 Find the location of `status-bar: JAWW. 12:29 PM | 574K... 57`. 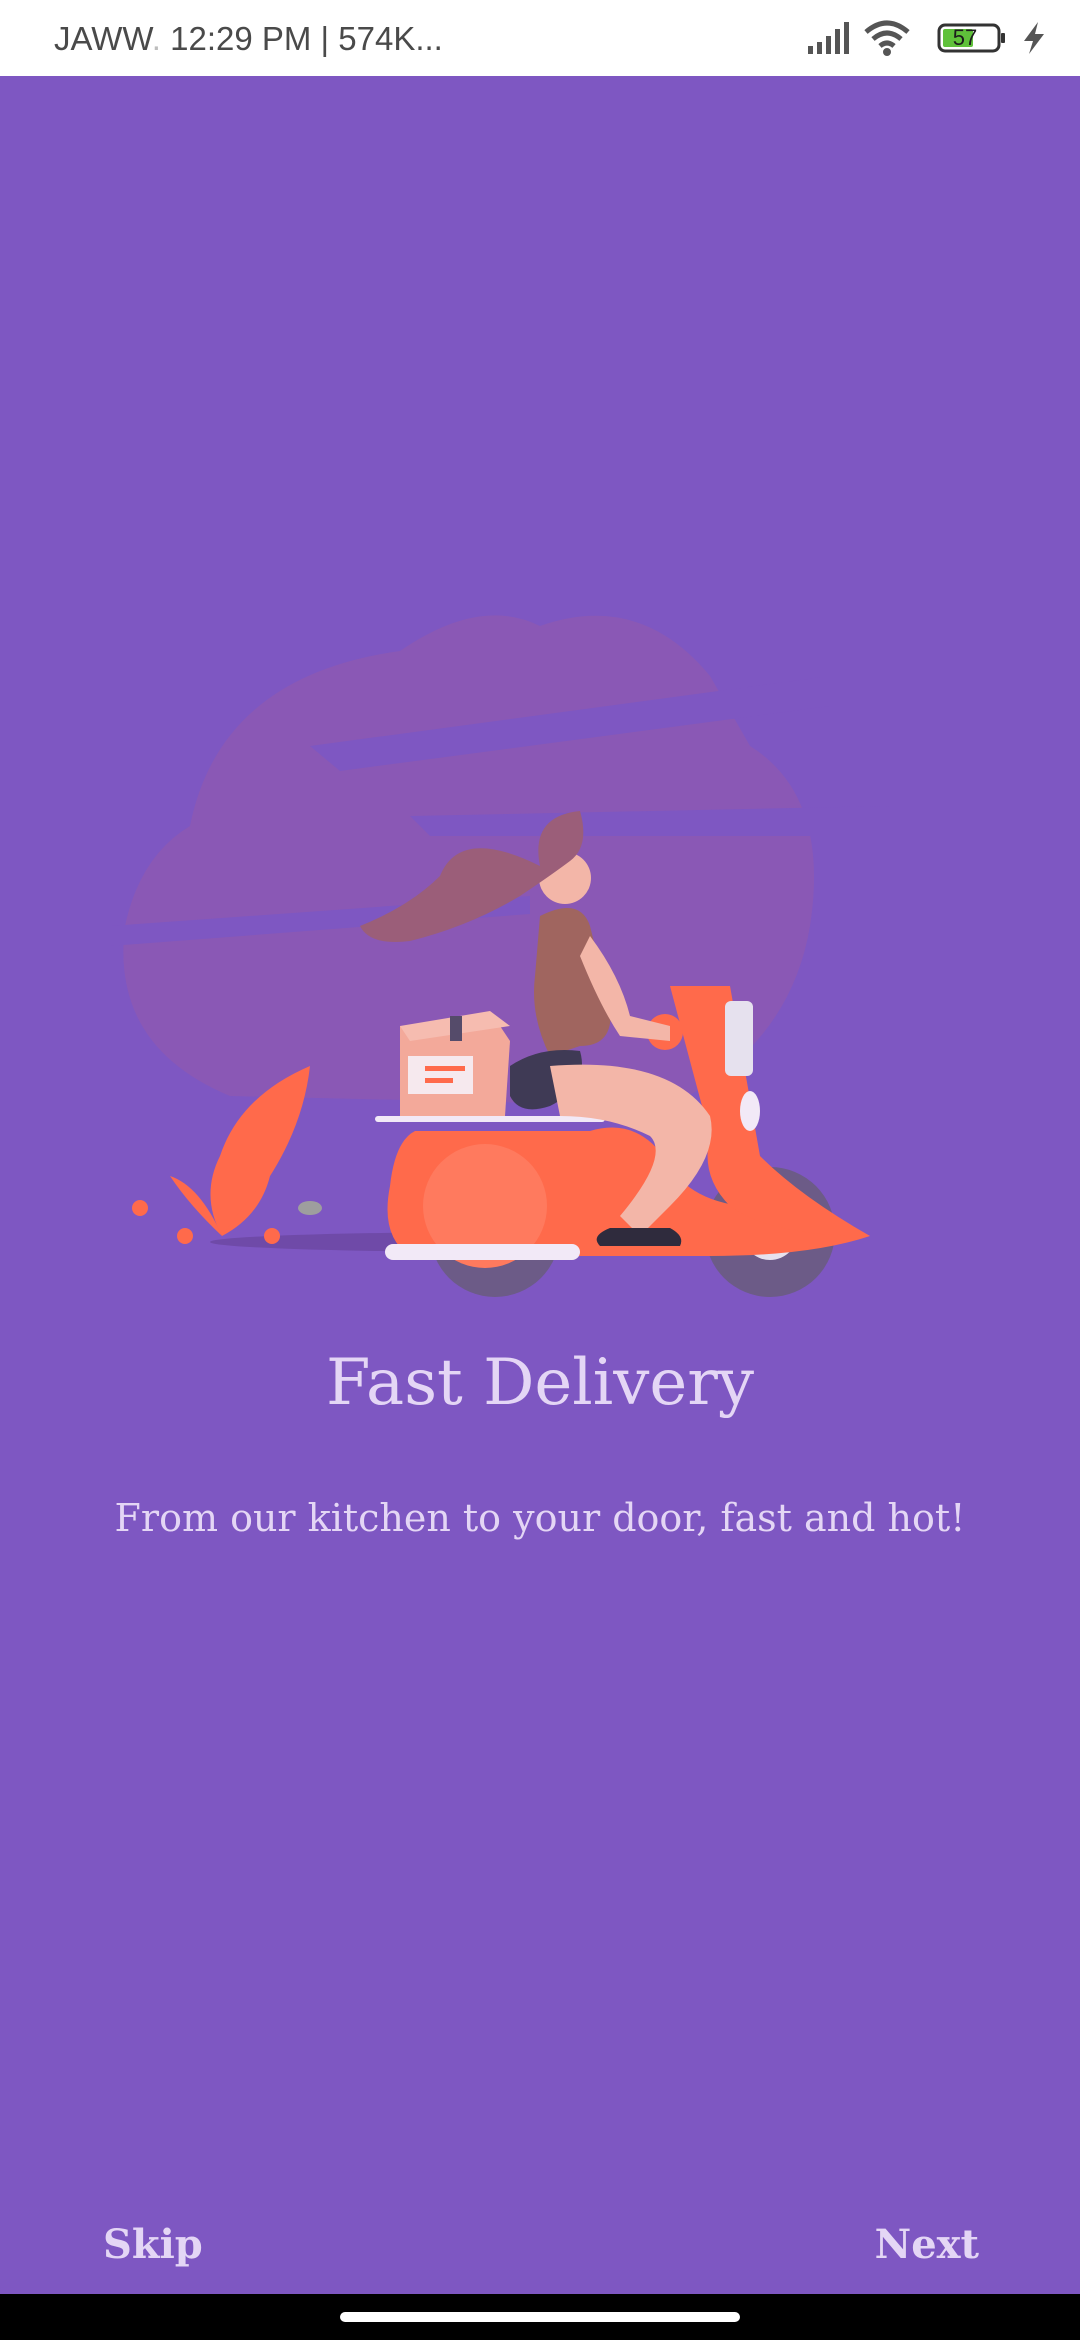

status-bar: JAWW. 12:29 PM | 574K... 57 is located at coordinates (540, 38).